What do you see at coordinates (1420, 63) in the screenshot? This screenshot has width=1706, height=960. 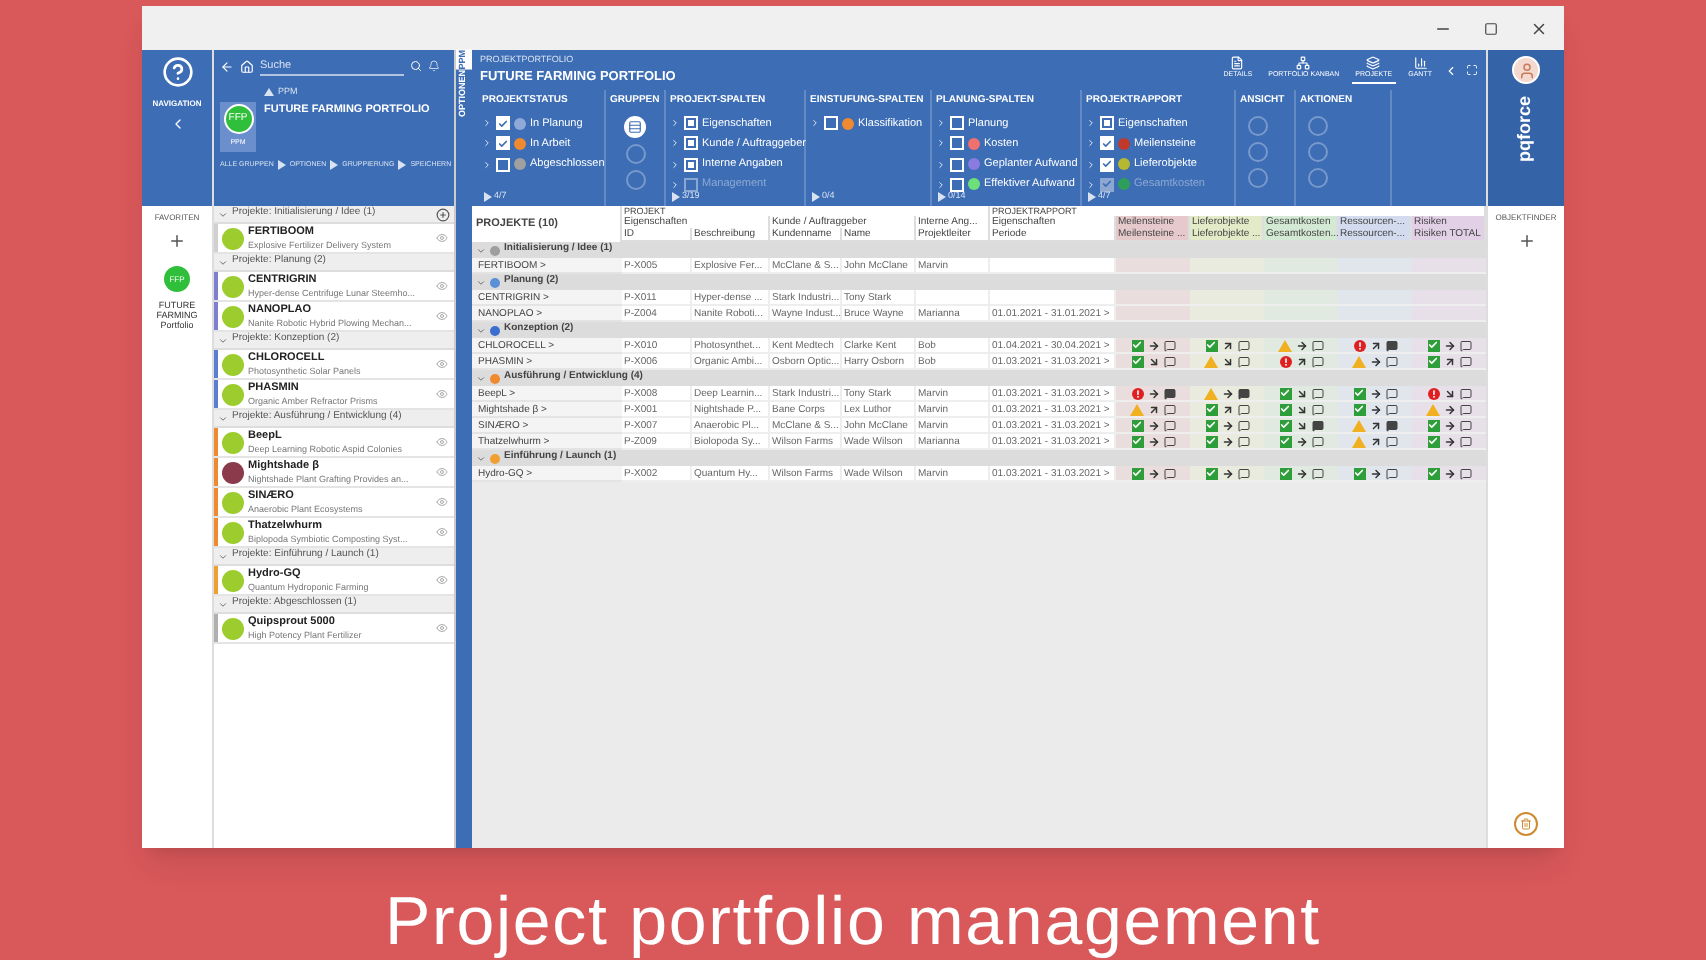 I see `bar-chart-icon` at bounding box center [1420, 63].